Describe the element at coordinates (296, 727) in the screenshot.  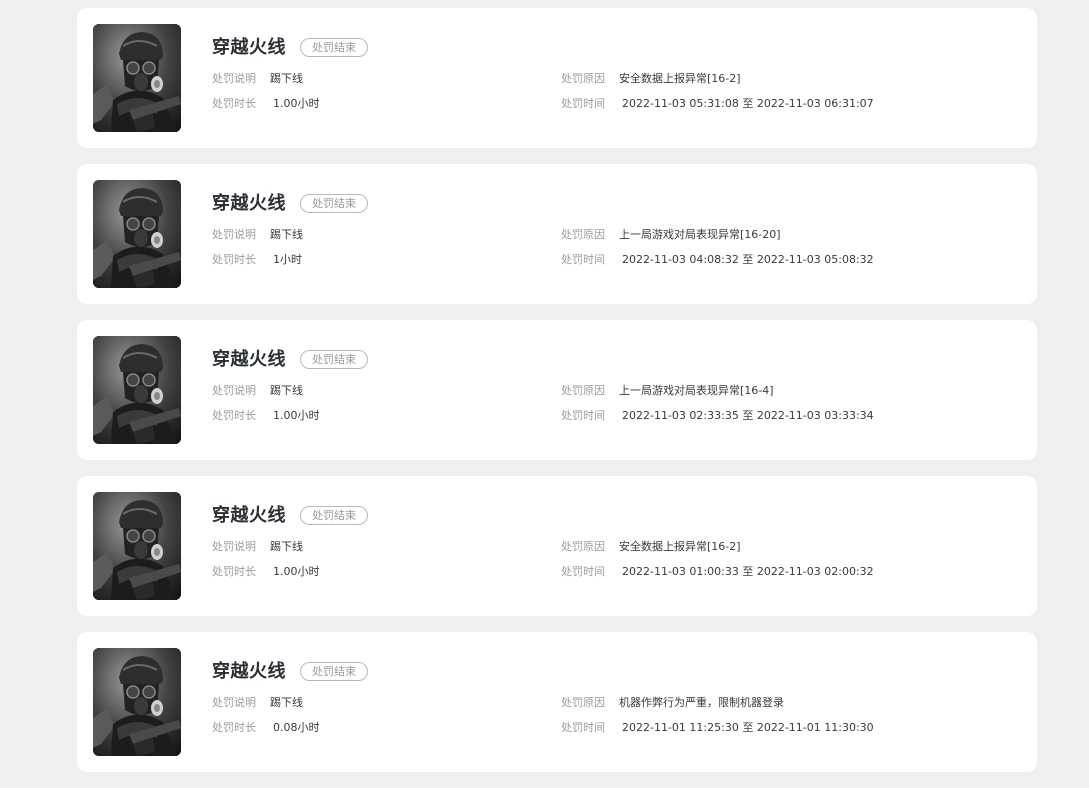
I see `duration-value: 0.08小时` at that location.